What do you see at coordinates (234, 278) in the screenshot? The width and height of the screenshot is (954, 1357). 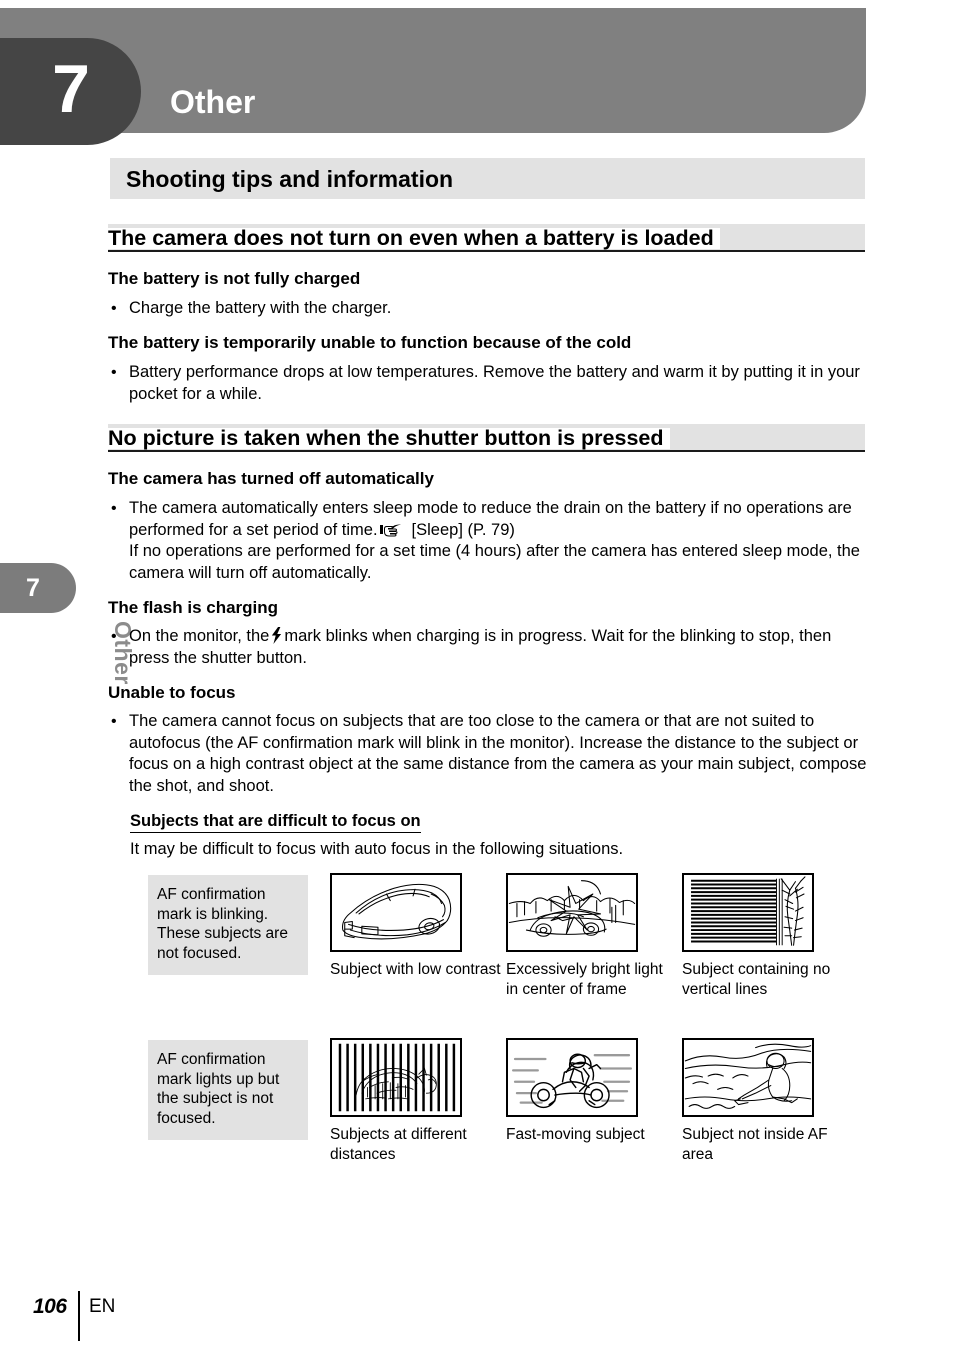 I see `subhead-battery-not-fully-charged: The battery is not fully charged` at bounding box center [234, 278].